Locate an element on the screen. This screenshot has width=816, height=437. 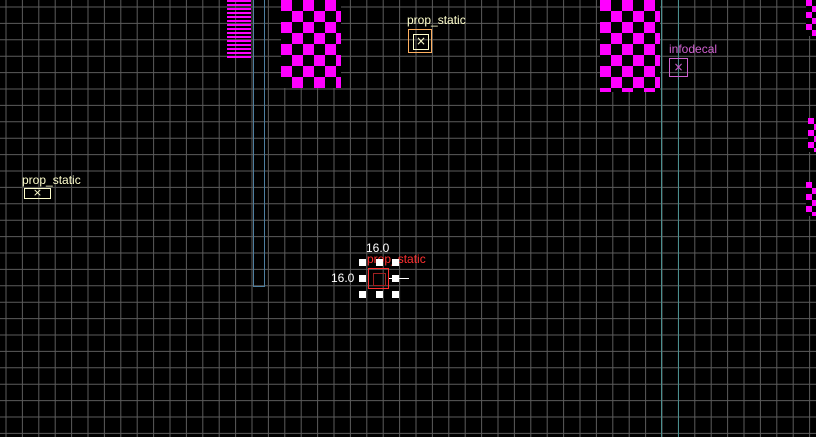
infodecal-label: infodecal is located at coordinates (693, 49).